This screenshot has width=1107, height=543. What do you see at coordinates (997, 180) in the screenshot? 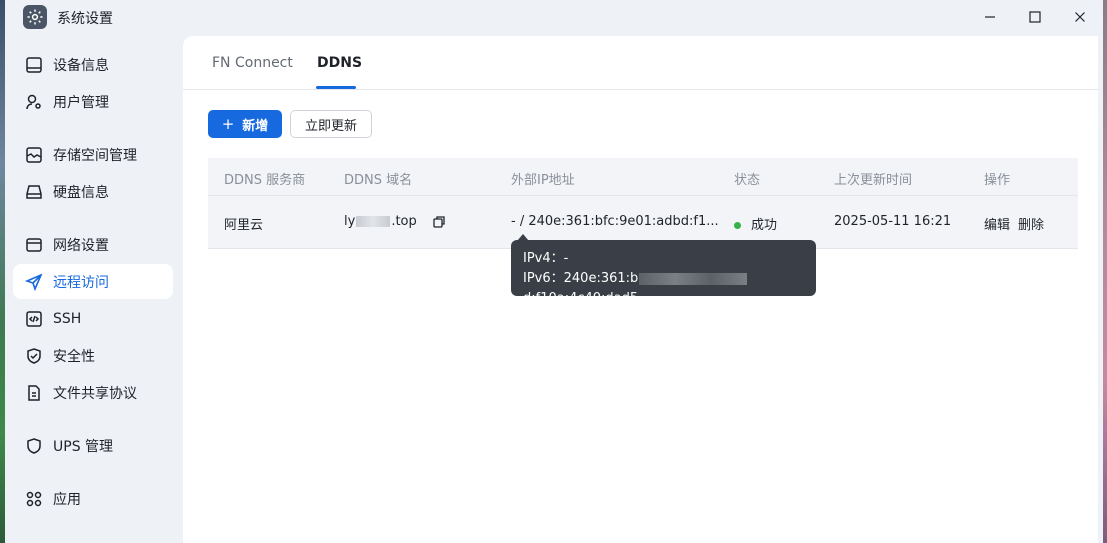
I see `column-header-actions: 操作` at bounding box center [997, 180].